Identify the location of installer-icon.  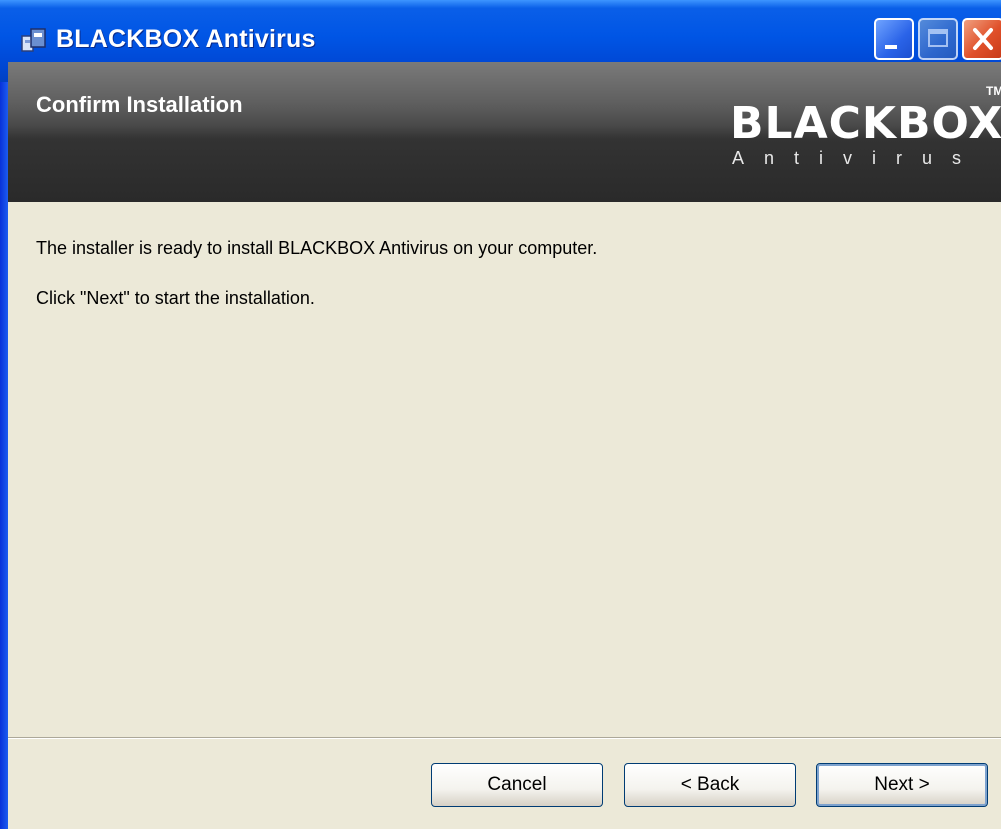
(33, 40).